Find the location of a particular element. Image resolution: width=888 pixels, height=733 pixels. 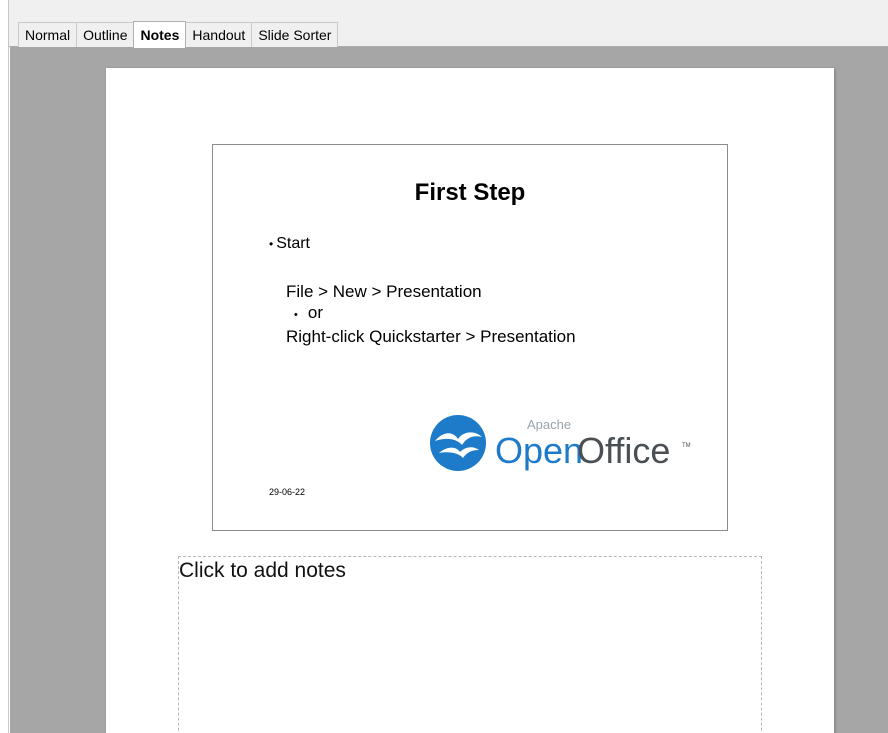

slide-line-file-new: File > New > Presentation is located at coordinates (384, 291).